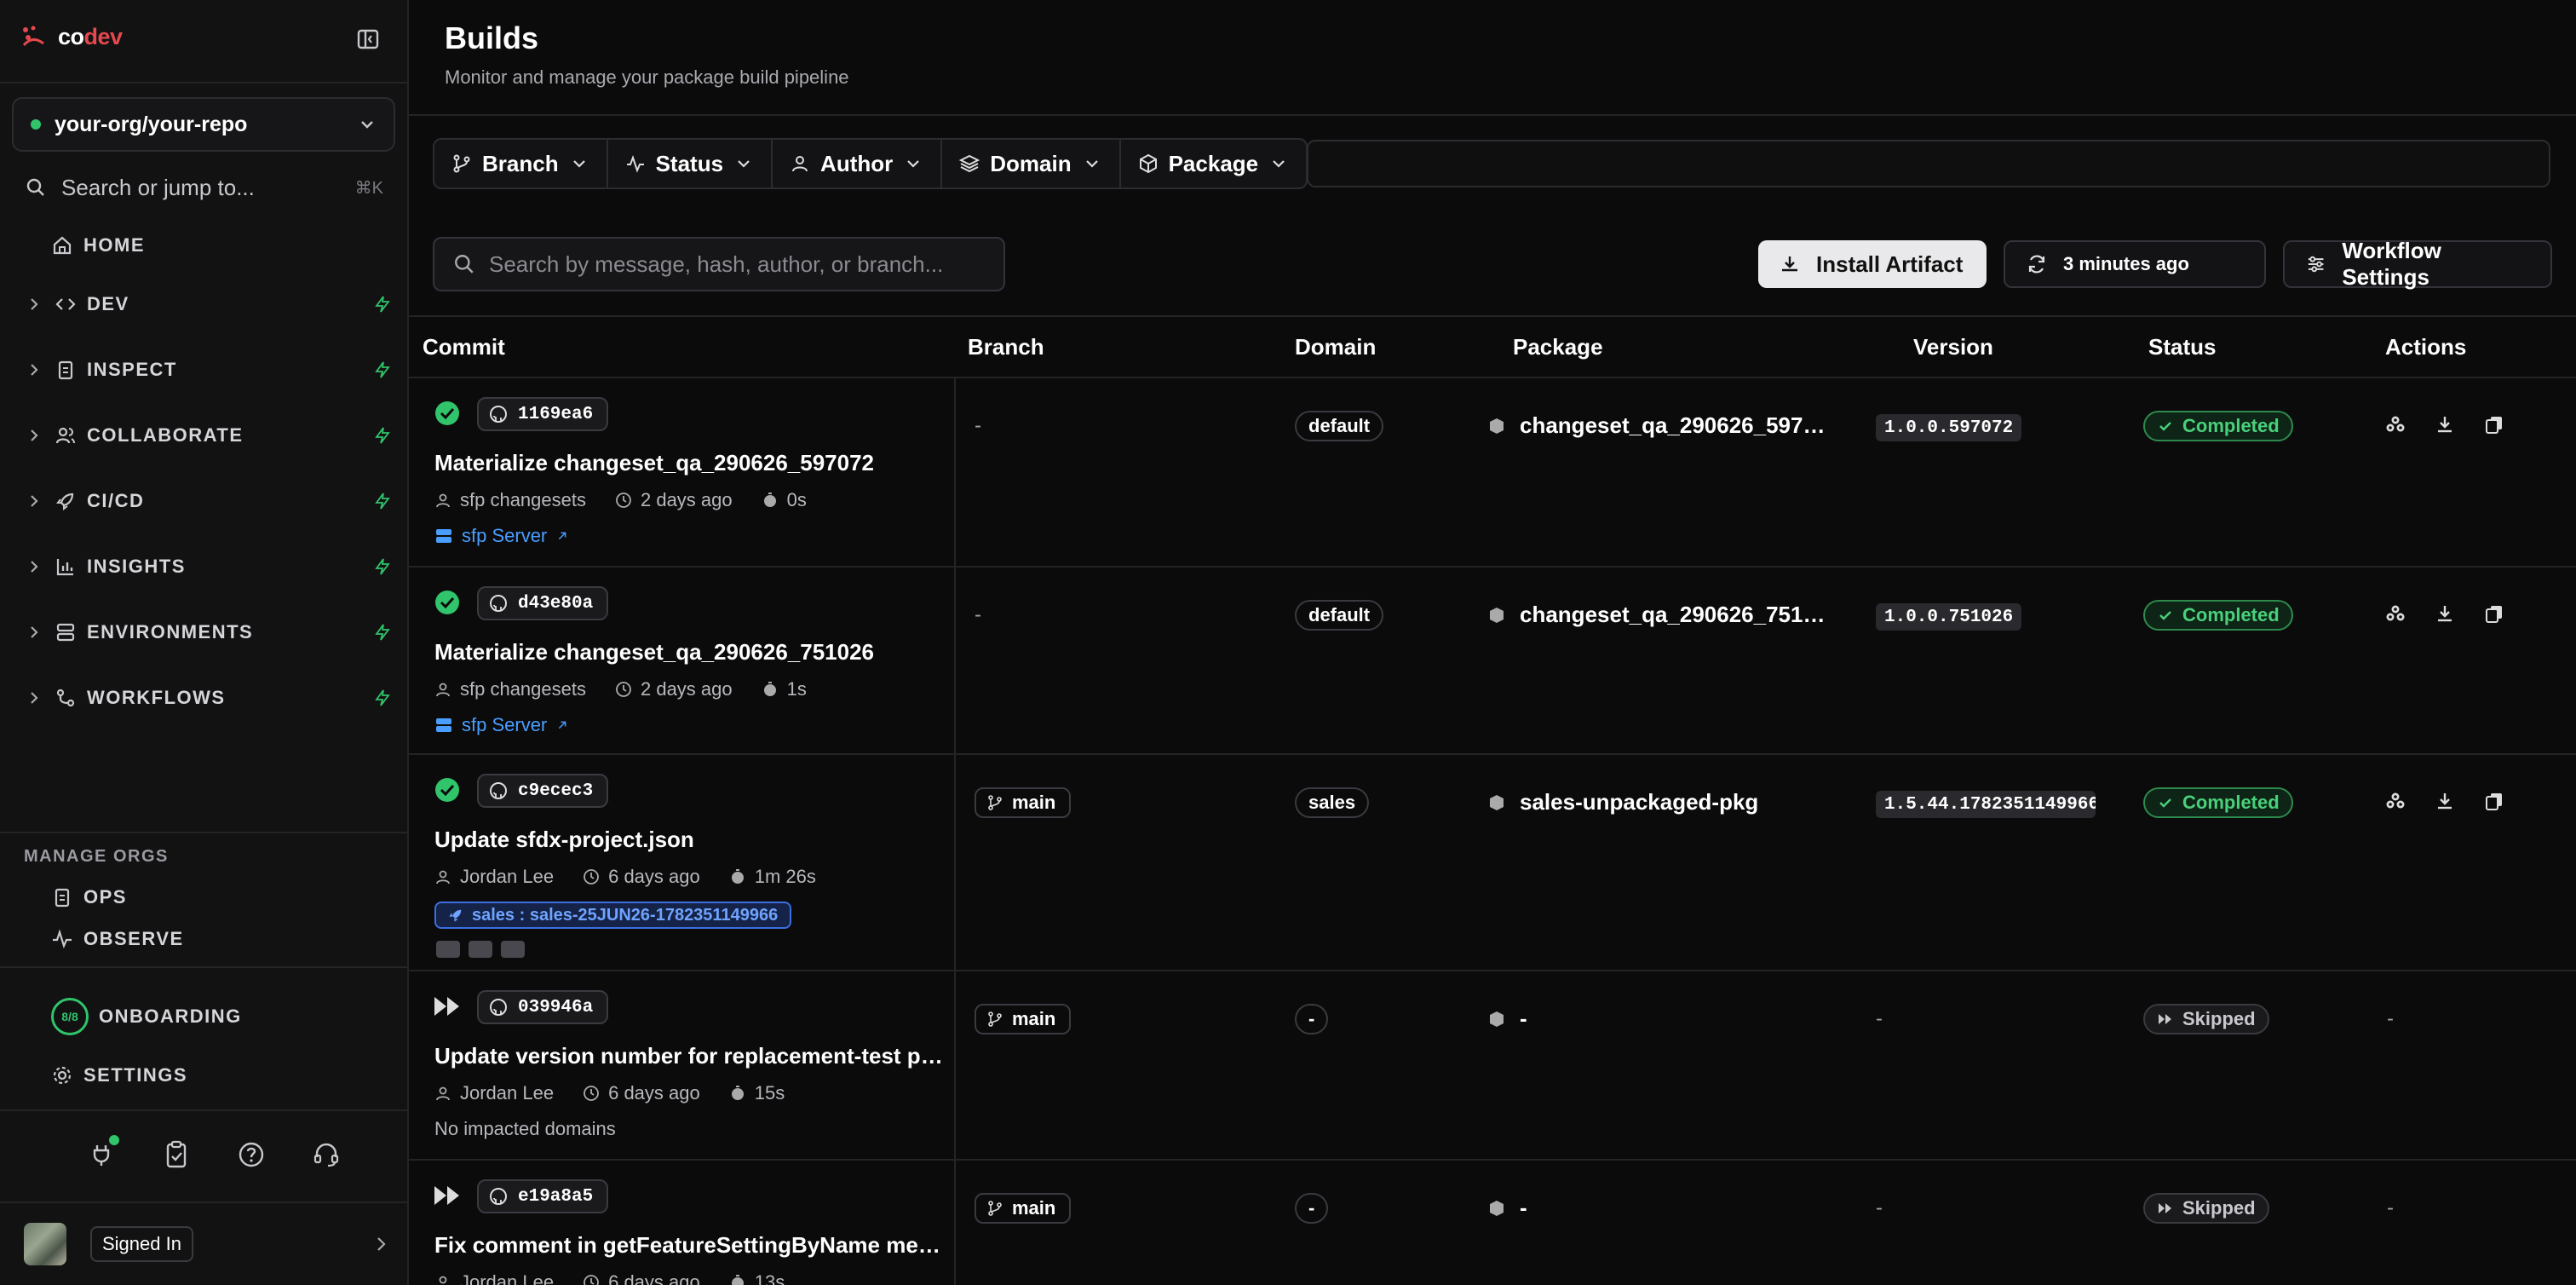  Describe the element at coordinates (1032, 164) in the screenshot. I see `filter-domain: Domain` at that location.